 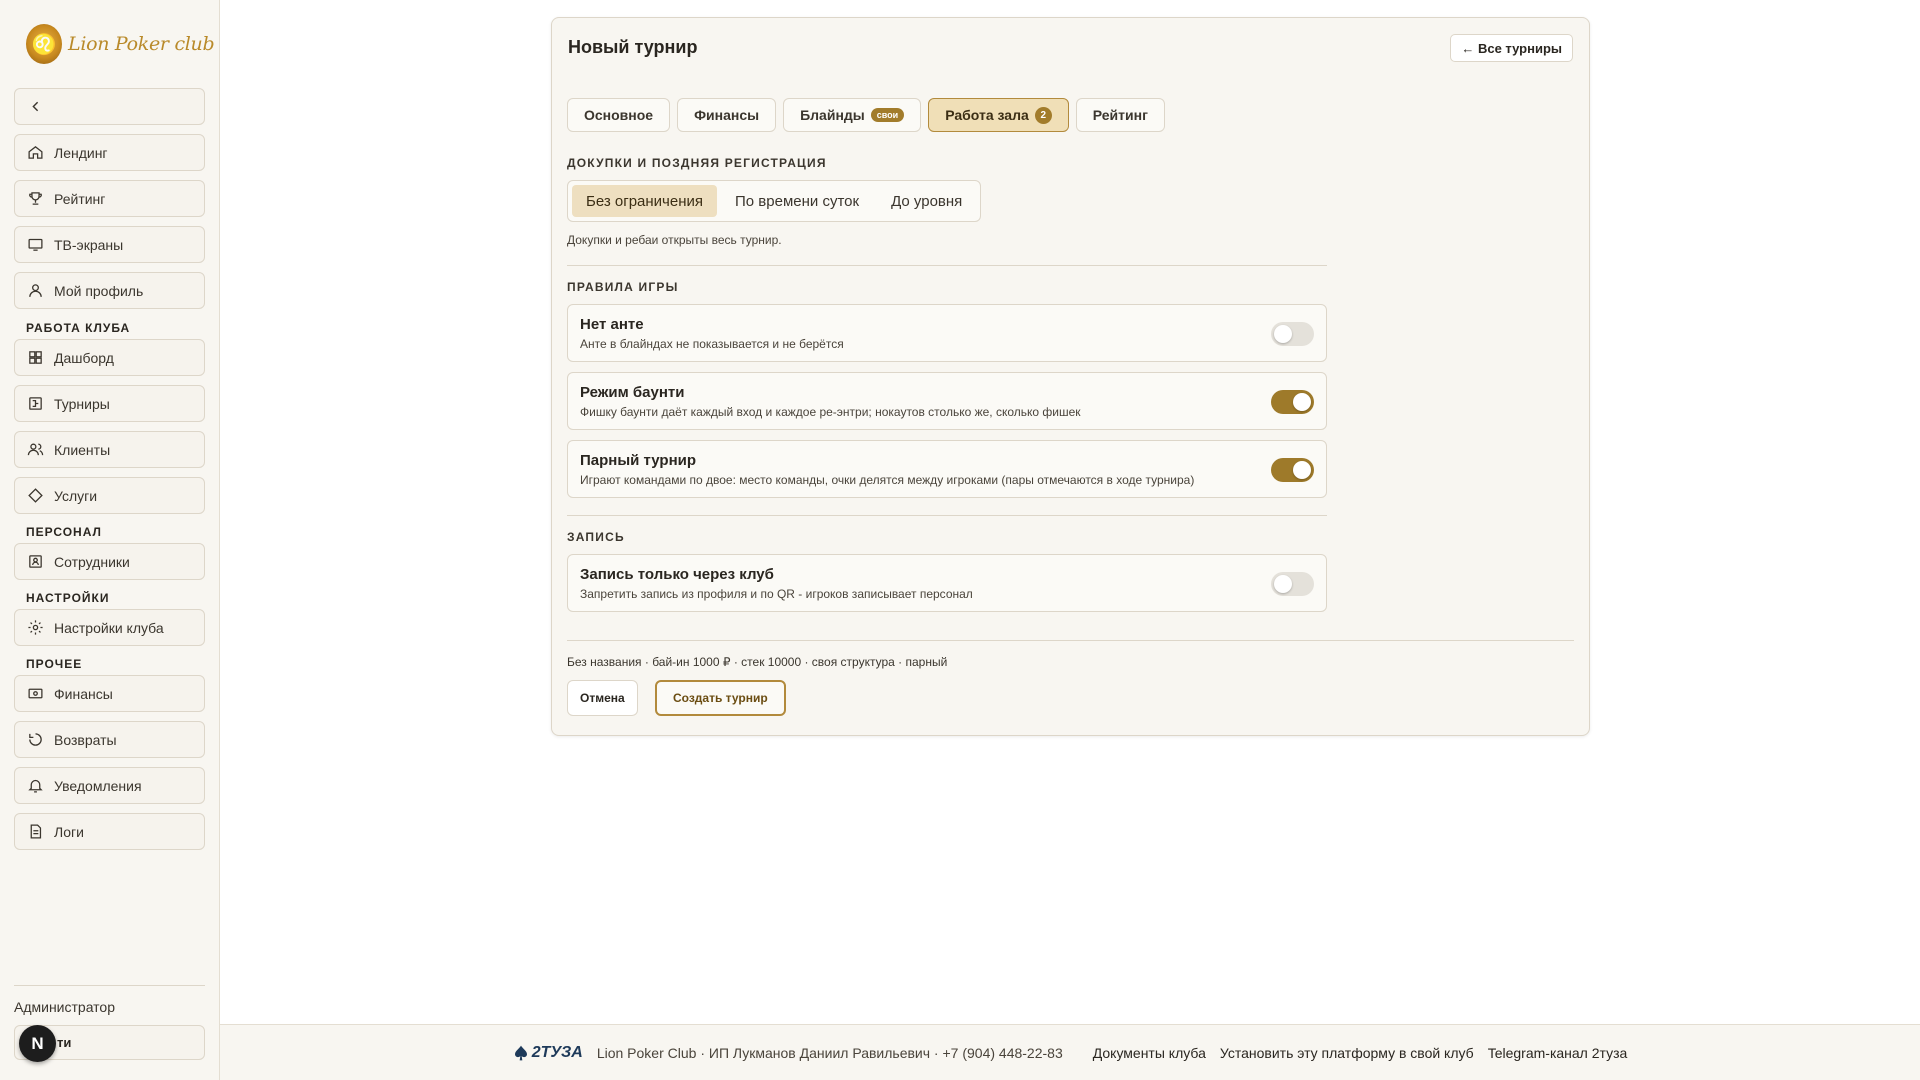 What do you see at coordinates (35, 106) in the screenshot?
I see `chevron-left-icon` at bounding box center [35, 106].